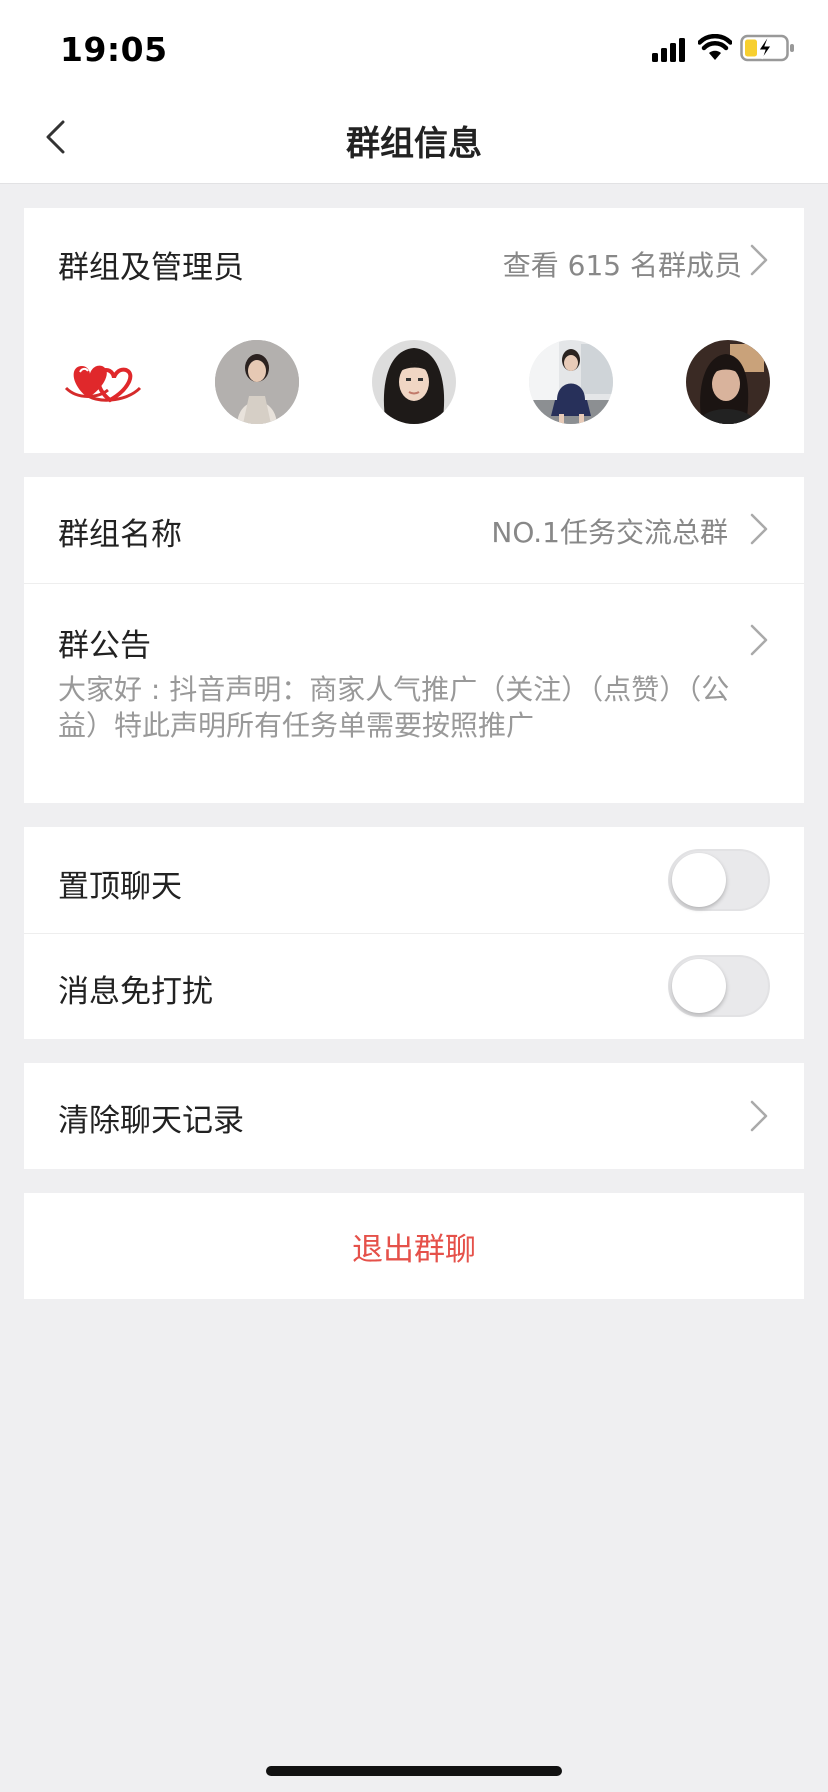  I want to click on pin-chat-row: 置顶聊天, so click(414, 880).